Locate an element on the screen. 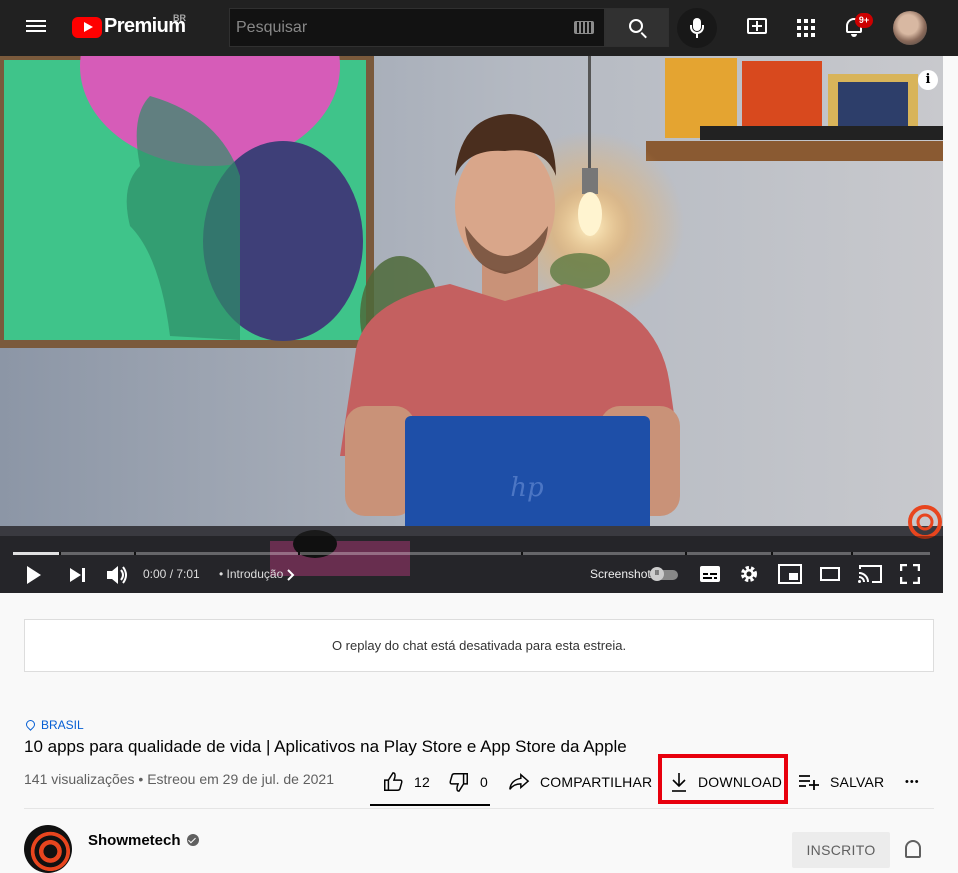 Image resolution: width=958 pixels, height=873 pixels. location-text: BRASIL is located at coordinates (62, 725).